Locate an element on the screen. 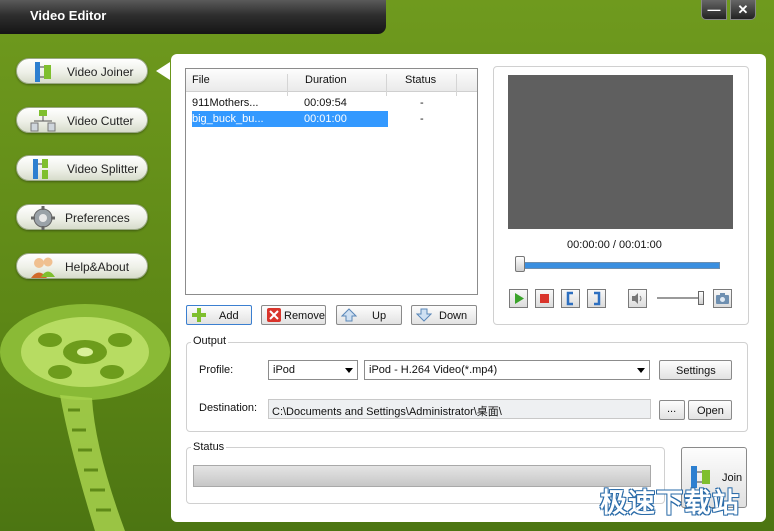  remove-button-label: Remove is located at coordinates (304, 316).